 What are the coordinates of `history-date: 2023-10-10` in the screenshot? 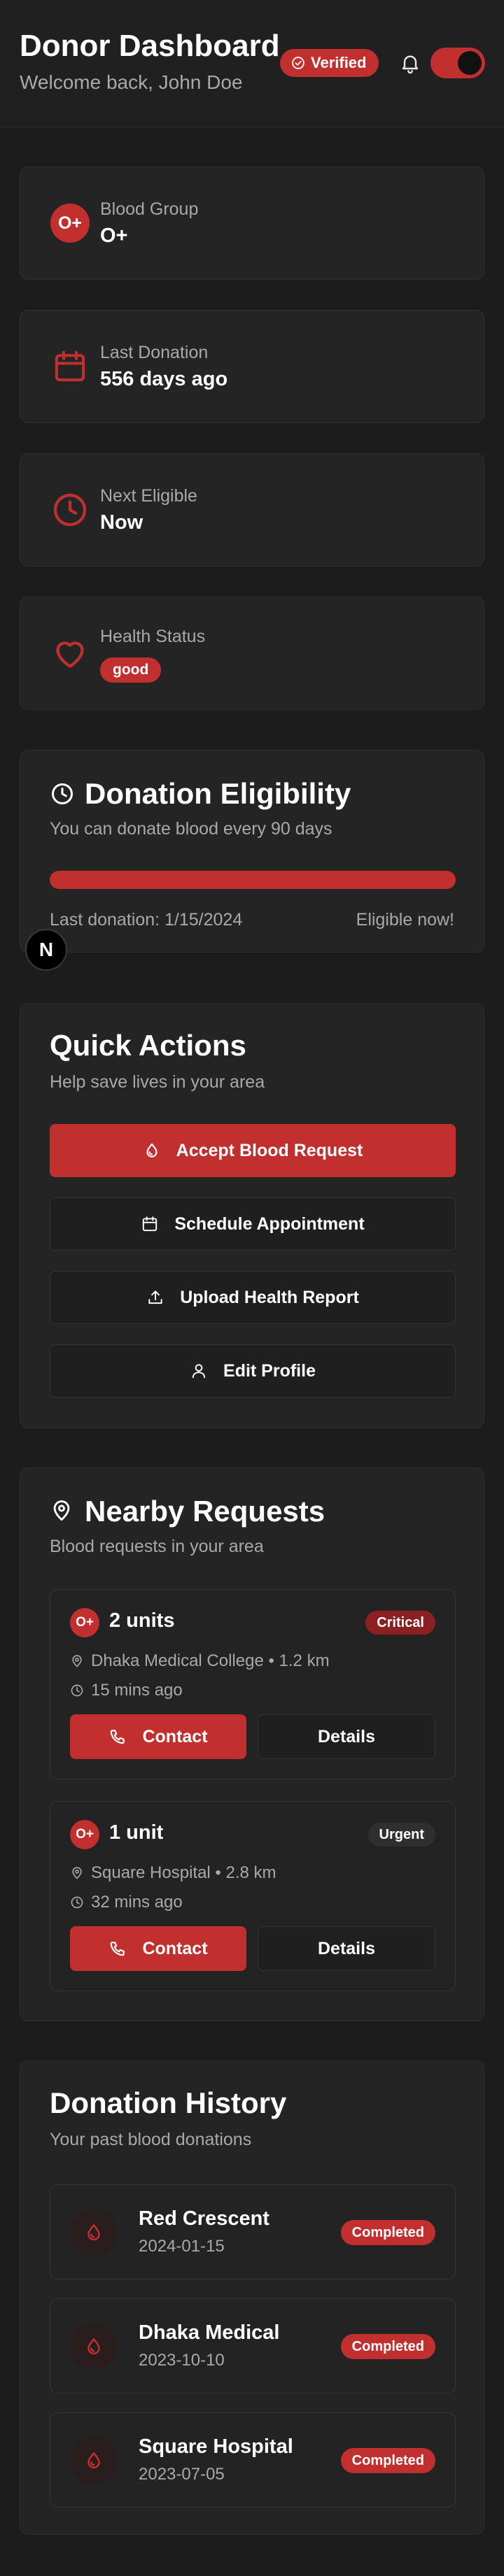 It's located at (182, 2360).